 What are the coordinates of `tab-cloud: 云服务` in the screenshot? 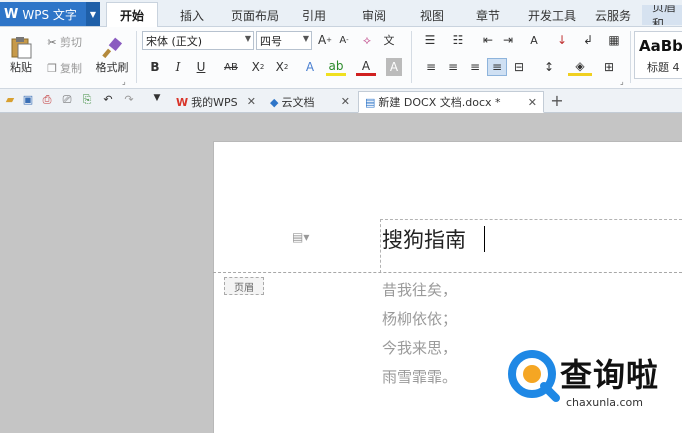 It's located at (613, 15).